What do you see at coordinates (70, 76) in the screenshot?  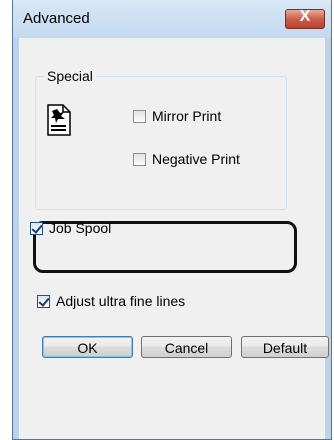 I see `special-group-legend: Special` at bounding box center [70, 76].